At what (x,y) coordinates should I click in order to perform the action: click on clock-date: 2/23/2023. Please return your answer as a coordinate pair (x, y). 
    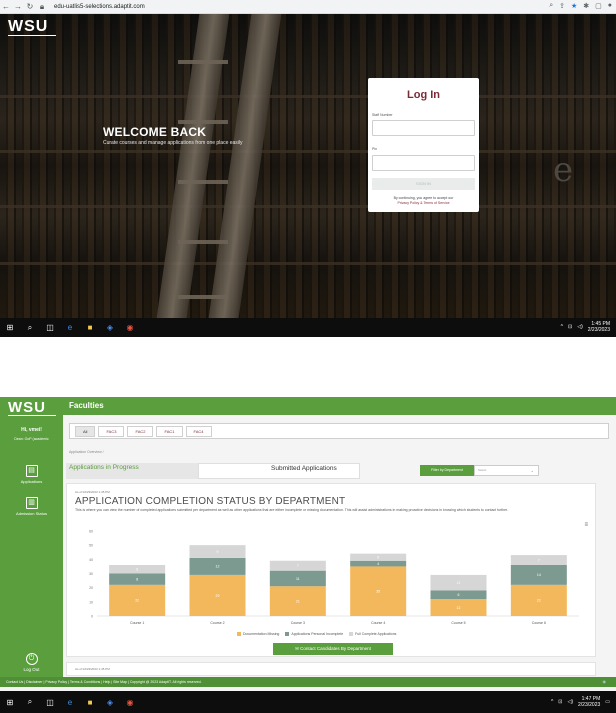
    Looking at the image, I should click on (589, 705).